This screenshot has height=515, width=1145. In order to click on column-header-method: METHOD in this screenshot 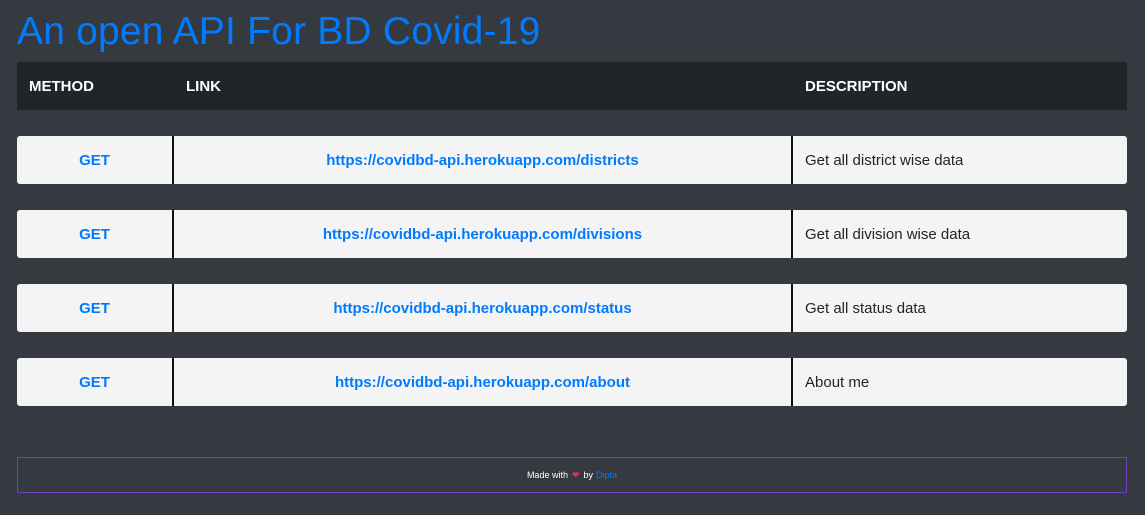, I will do `click(95, 86)`.